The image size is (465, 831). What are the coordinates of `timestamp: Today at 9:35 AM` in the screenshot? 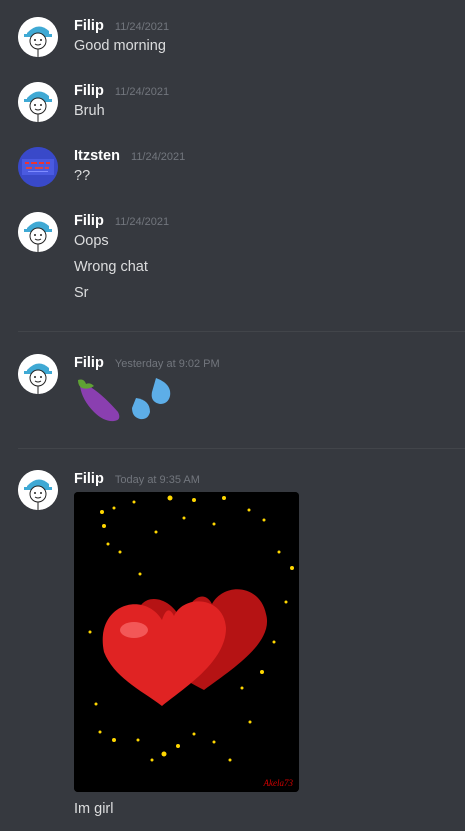 It's located at (157, 480).